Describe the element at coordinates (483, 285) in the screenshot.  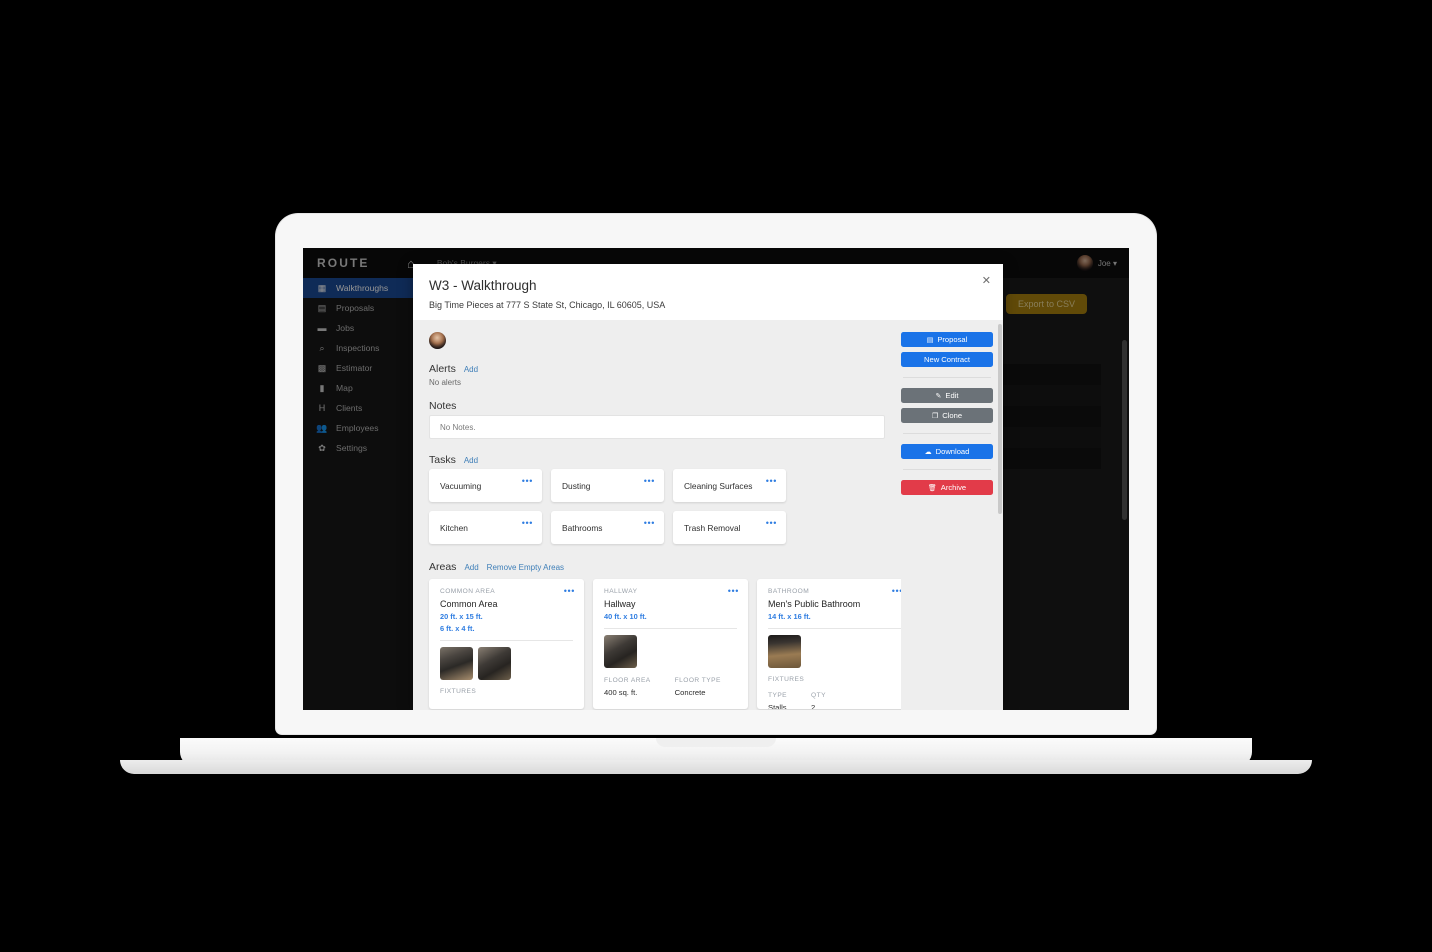
I see `page-title: W3 - Walkthrough` at that location.